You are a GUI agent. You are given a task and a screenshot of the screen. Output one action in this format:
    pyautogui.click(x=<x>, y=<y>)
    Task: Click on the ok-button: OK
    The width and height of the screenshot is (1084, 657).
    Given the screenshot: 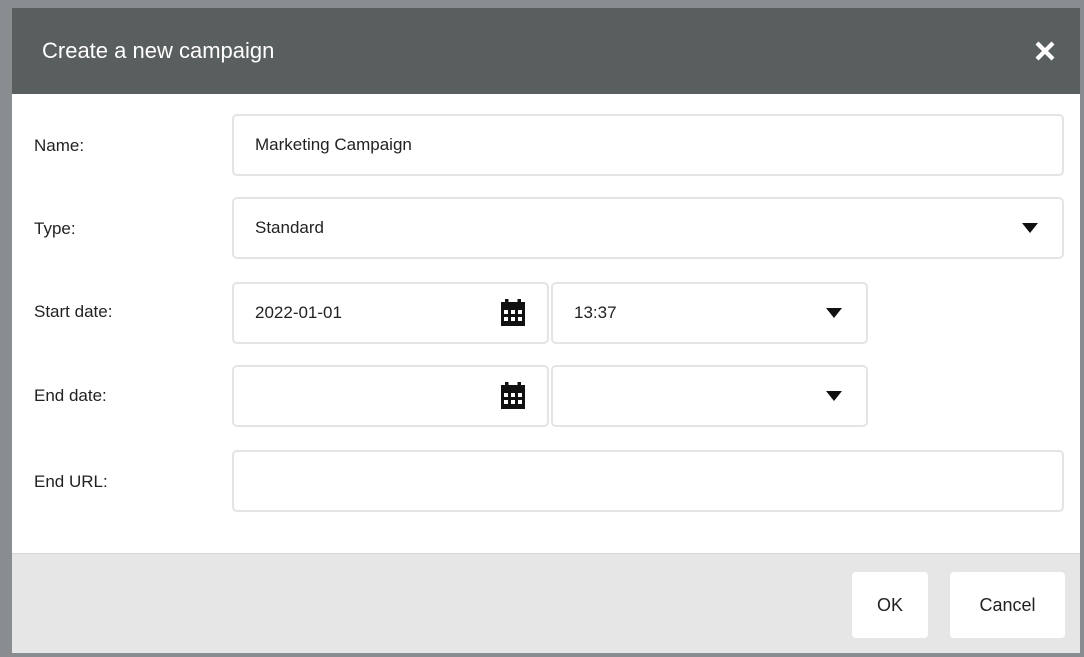 What is the action you would take?
    pyautogui.click(x=890, y=605)
    